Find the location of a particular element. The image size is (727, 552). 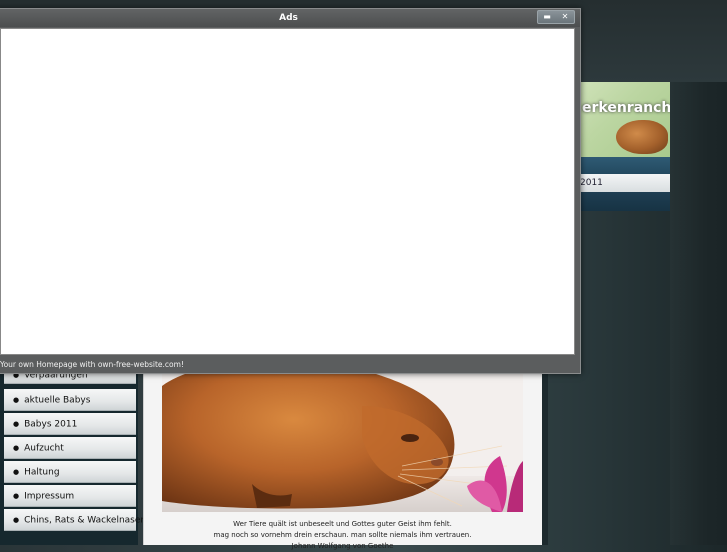

menu-item-label: Aufzucht is located at coordinates (44, 448).